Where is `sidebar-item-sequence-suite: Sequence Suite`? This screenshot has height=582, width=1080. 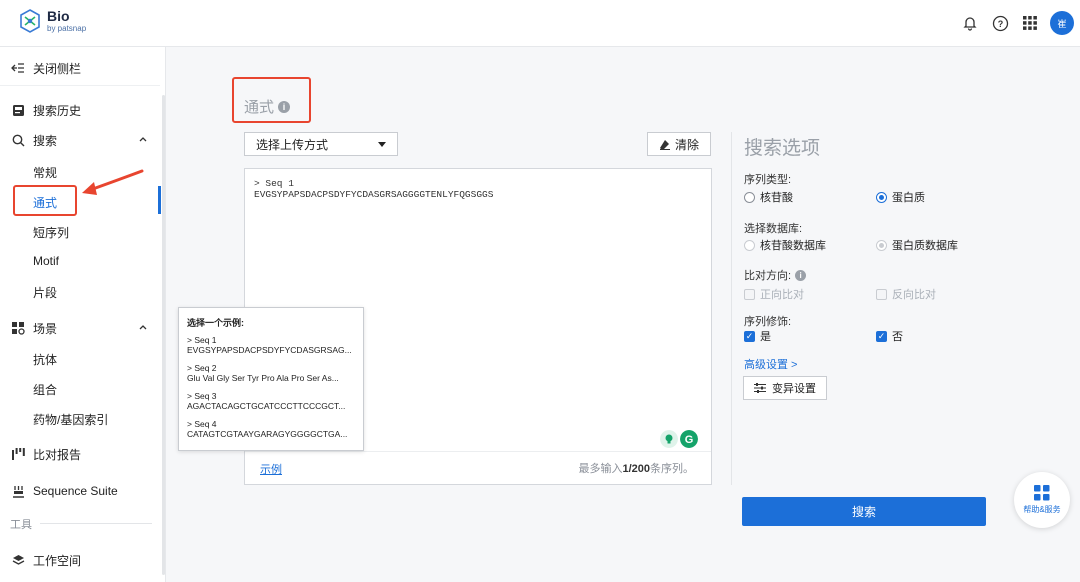 sidebar-item-sequence-suite: Sequence Suite is located at coordinates (80, 491).